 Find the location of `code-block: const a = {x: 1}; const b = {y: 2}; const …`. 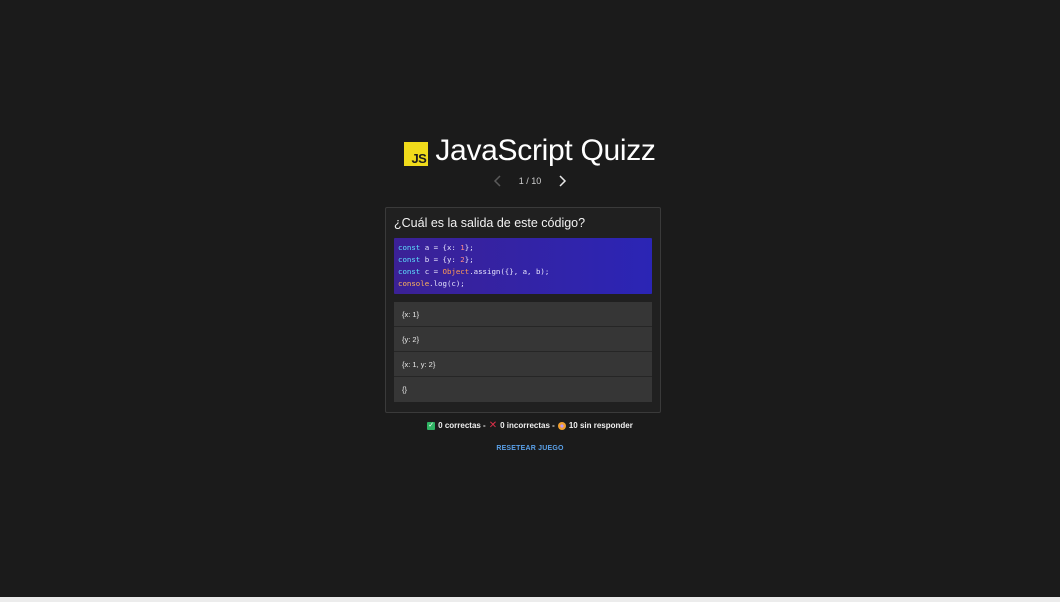

code-block: const a = {x: 1}; const b = {y: 2}; const … is located at coordinates (523, 266).